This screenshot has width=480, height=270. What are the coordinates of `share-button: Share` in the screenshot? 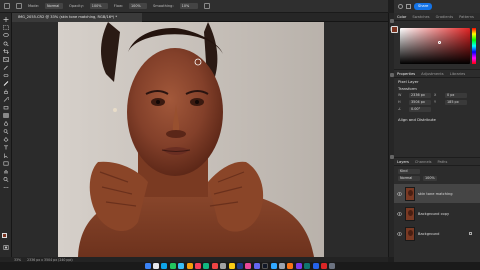 It's located at (423, 6).